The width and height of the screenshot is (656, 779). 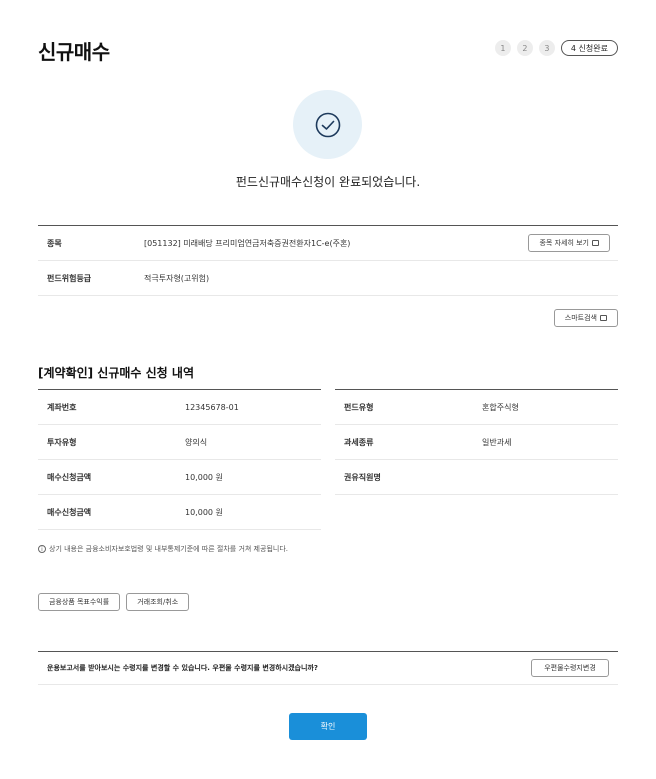 I want to click on account-number-value: 12345678-01, so click(x=212, y=407).